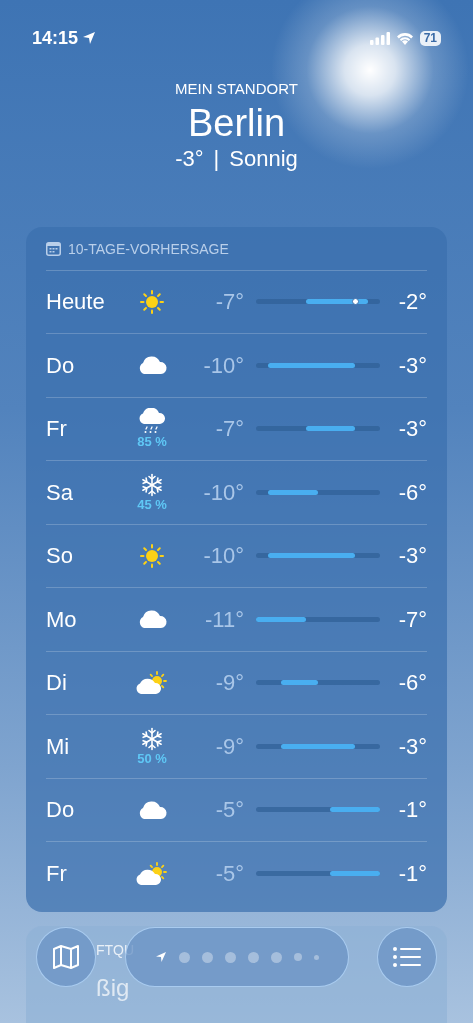  What do you see at coordinates (412, 619) in the screenshot?
I see `high-temperature: -7°` at bounding box center [412, 619].